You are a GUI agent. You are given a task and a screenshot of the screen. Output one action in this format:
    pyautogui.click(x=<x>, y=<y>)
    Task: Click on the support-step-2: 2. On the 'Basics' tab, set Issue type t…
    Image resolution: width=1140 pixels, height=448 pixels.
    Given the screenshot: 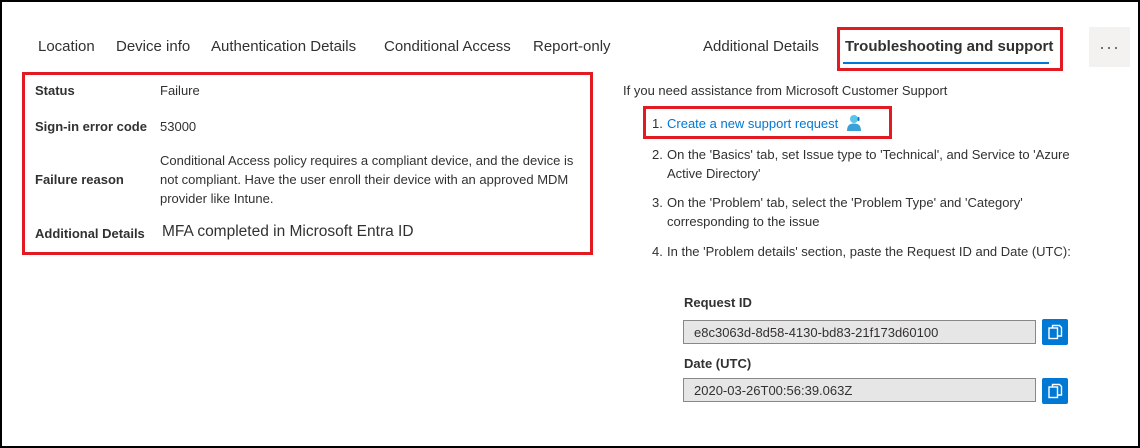 What is the action you would take?
    pyautogui.click(x=864, y=164)
    